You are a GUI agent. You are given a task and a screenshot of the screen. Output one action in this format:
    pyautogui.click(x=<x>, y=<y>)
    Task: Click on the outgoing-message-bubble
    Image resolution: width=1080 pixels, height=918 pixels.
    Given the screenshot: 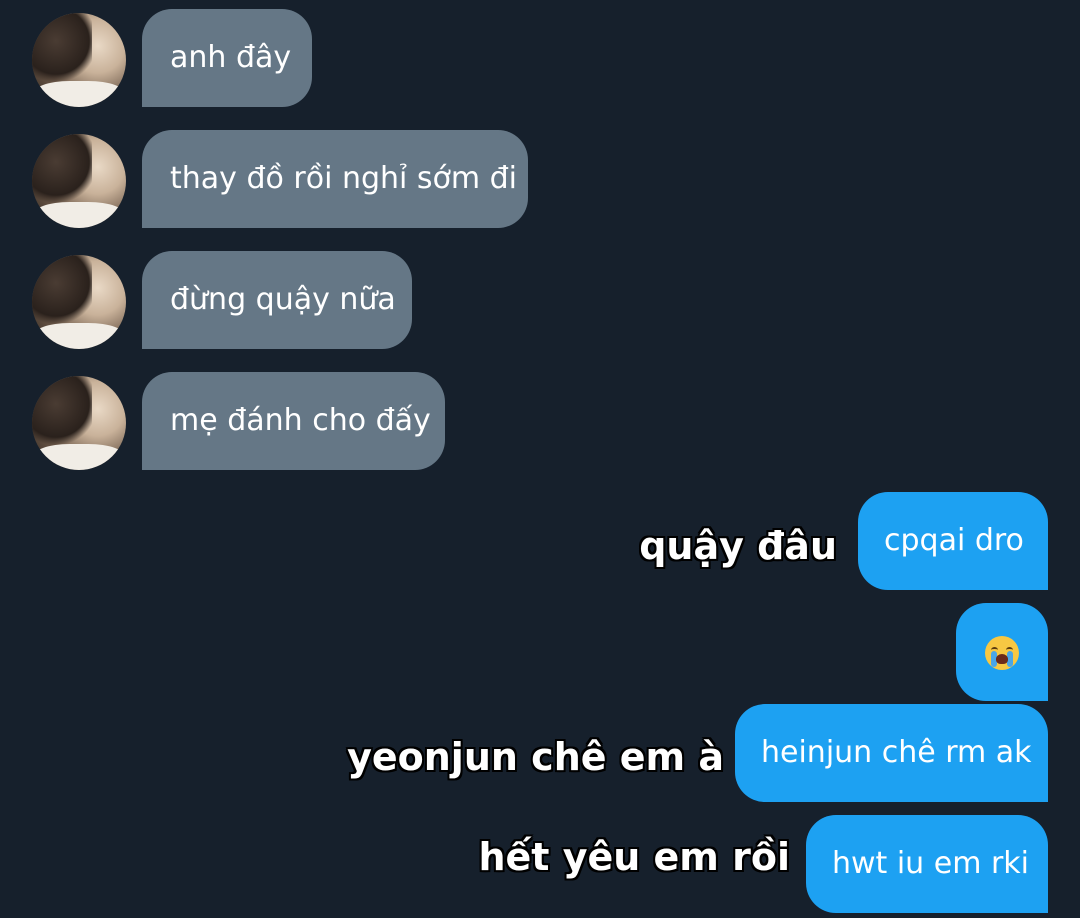 What is the action you would take?
    pyautogui.click(x=1002, y=652)
    